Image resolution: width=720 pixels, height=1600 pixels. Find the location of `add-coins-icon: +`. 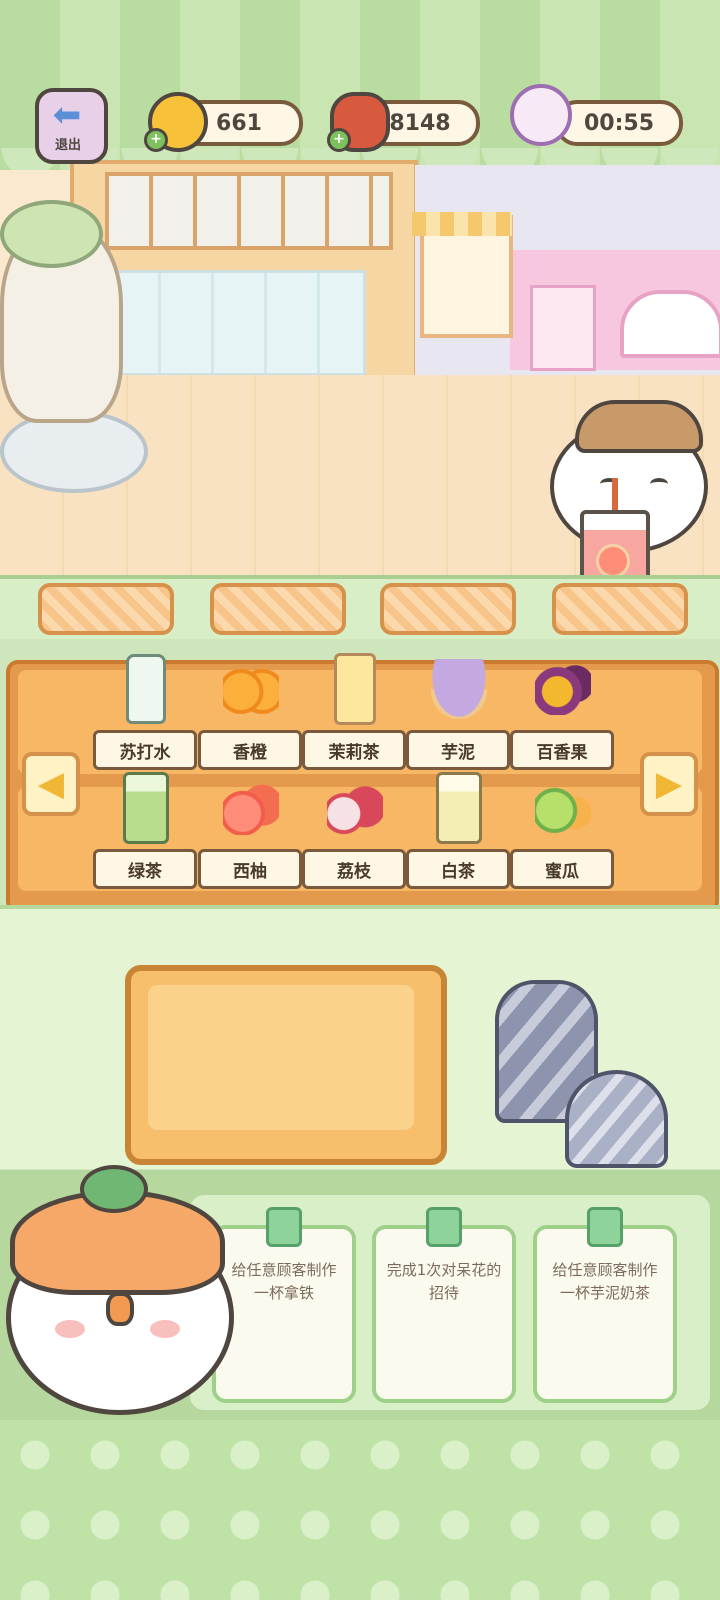

add-coins-icon: + is located at coordinates (156, 140).